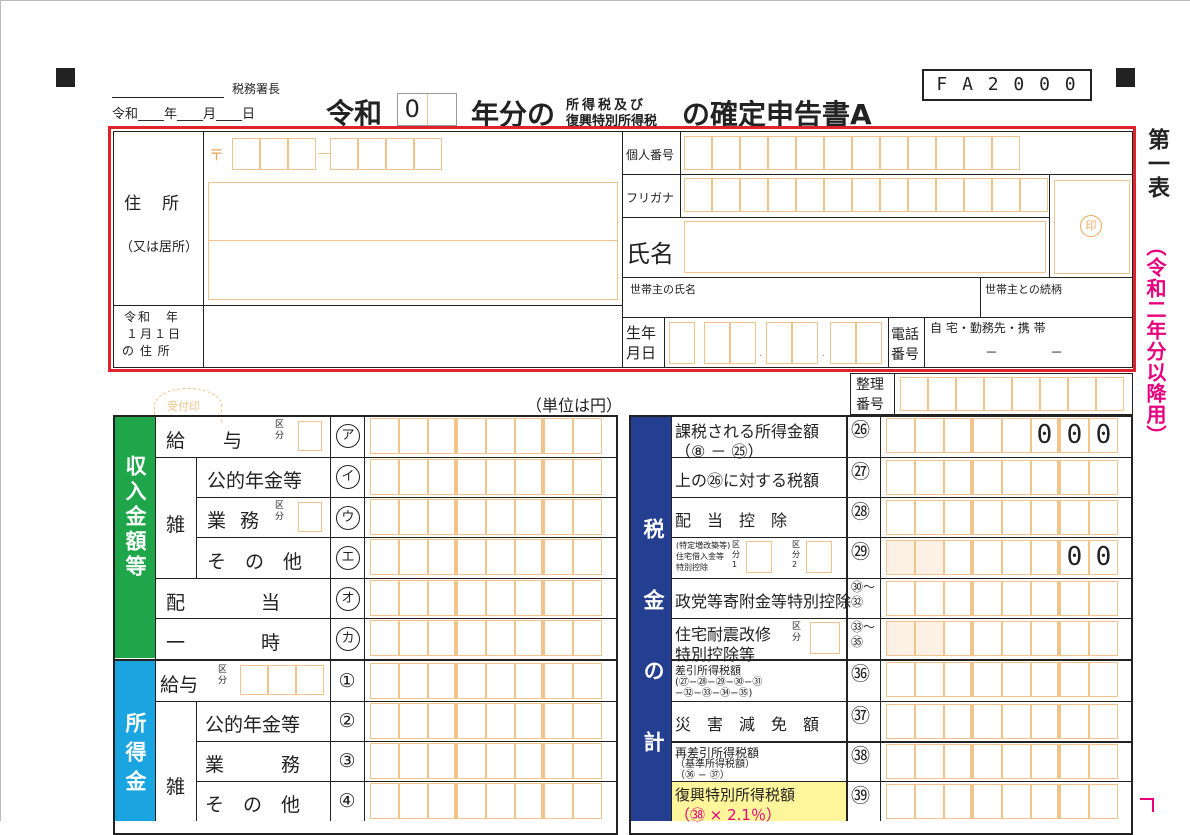 The width and height of the screenshot is (1190, 835). Describe the element at coordinates (988, 327) in the screenshot. I see `phone-type-options: 自 宅・勤務先・携 帯` at that location.